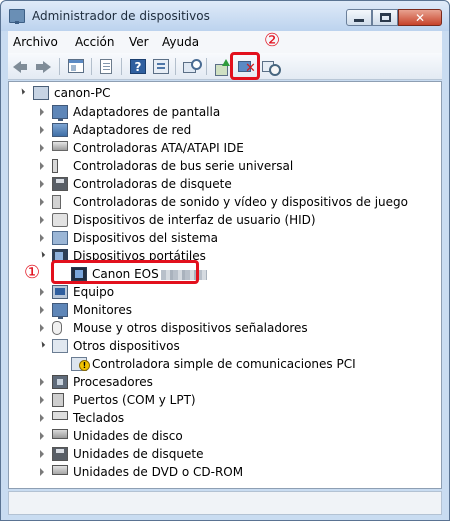  What do you see at coordinates (57, 328) in the screenshot?
I see `mouse-icon` at bounding box center [57, 328].